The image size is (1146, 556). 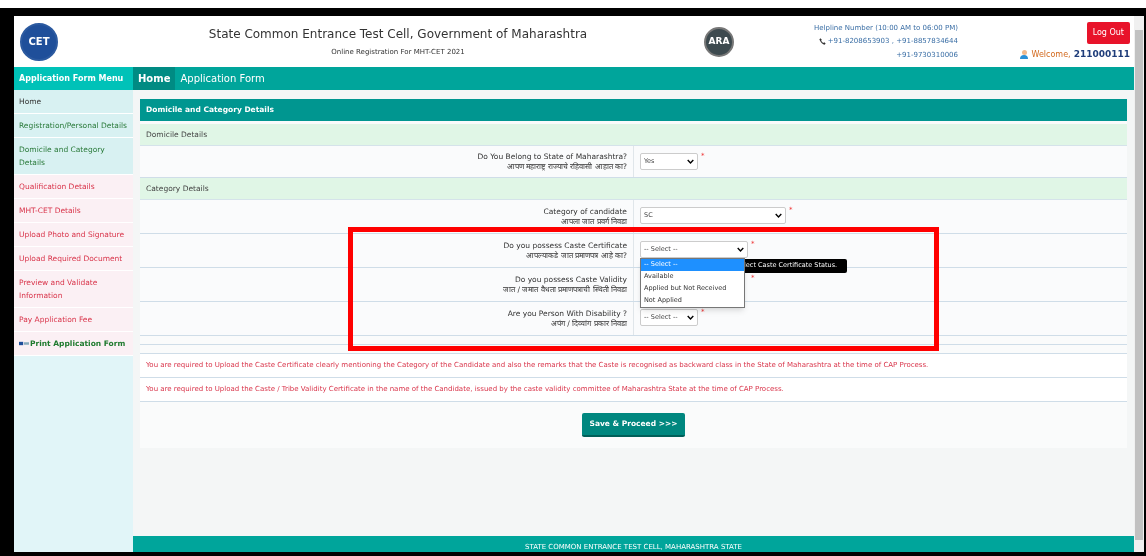 I want to click on ara-logo: ARA, so click(x=719, y=41).